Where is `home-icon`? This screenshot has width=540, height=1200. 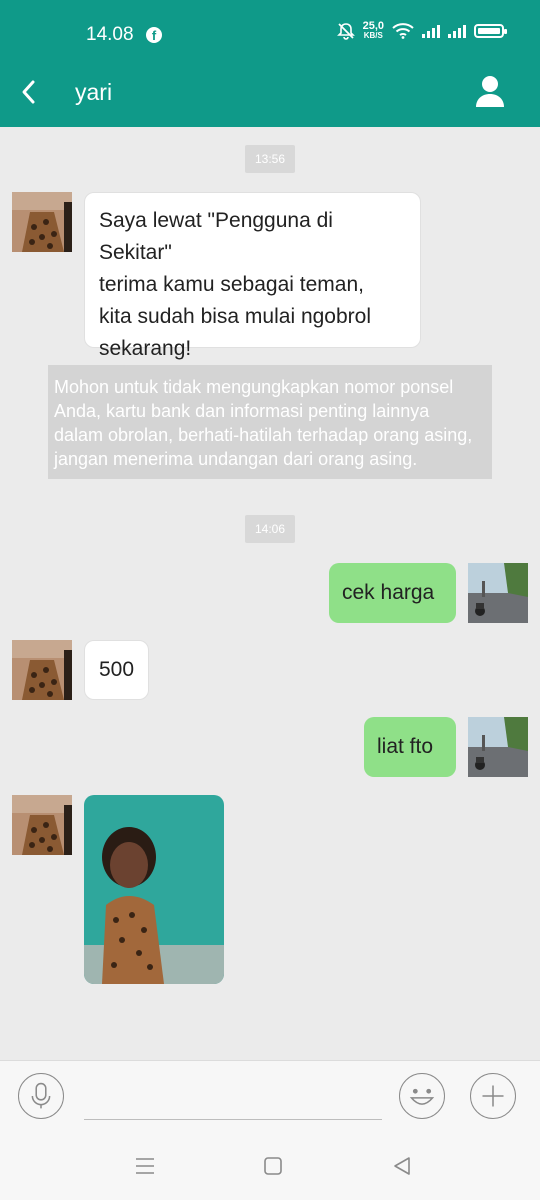 home-icon is located at coordinates (273, 1166).